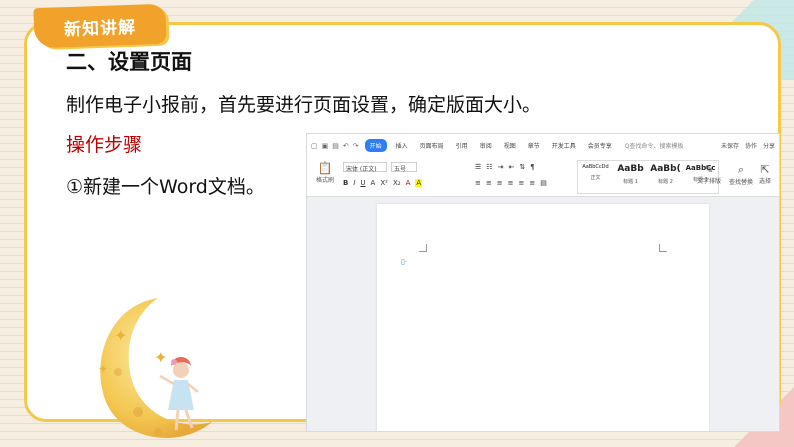 The width and height of the screenshot is (794, 447). Describe the element at coordinates (769, 145) in the screenshot. I see `share-button: 分享` at that location.